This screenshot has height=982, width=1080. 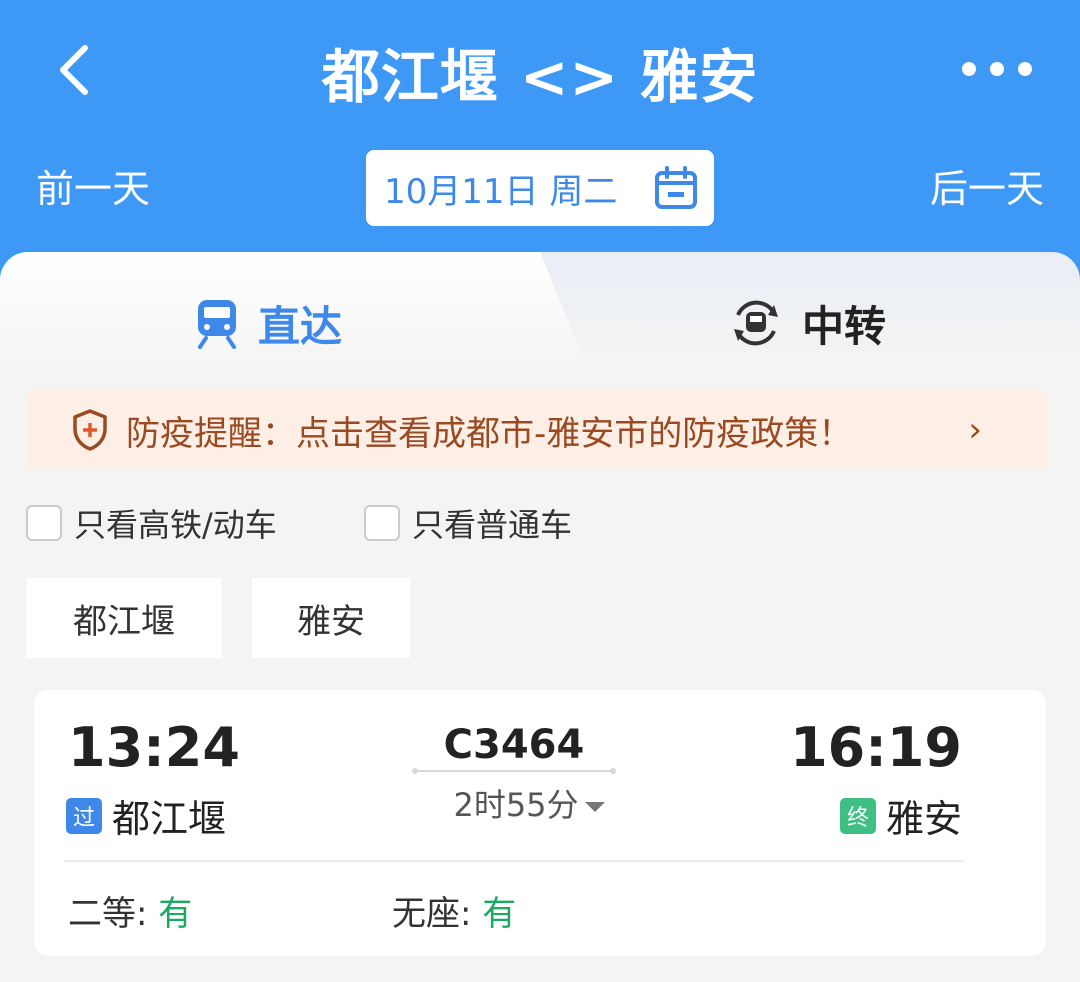 I want to click on notice-text: 防疫提醒：点击查看成都市-雅安市的防疫政策！, so click(x=489, y=433).